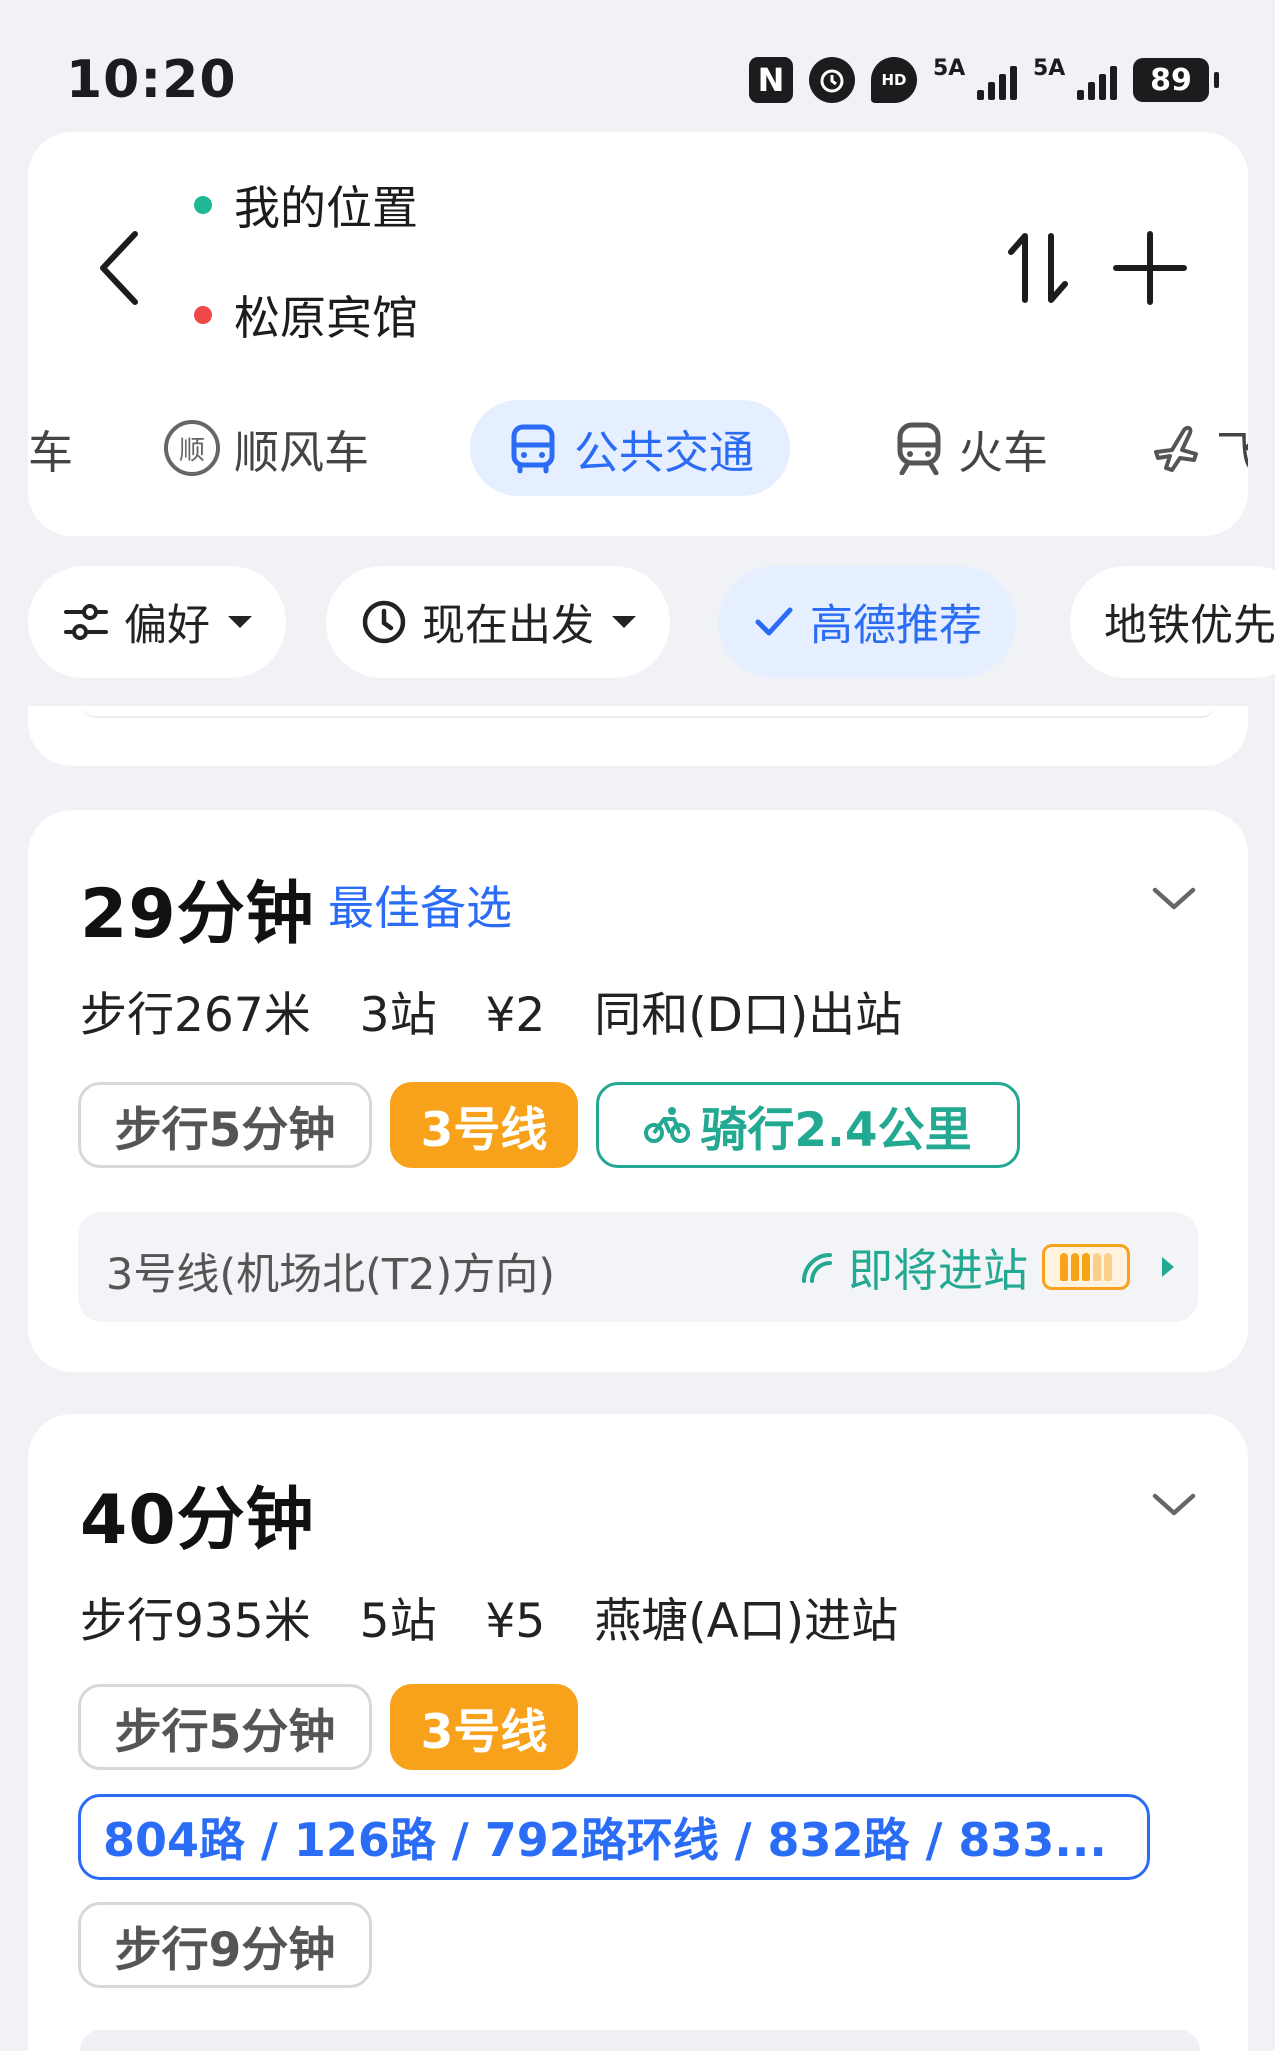 The height and width of the screenshot is (2051, 1275). I want to click on status-time: 10:20, so click(151, 80).